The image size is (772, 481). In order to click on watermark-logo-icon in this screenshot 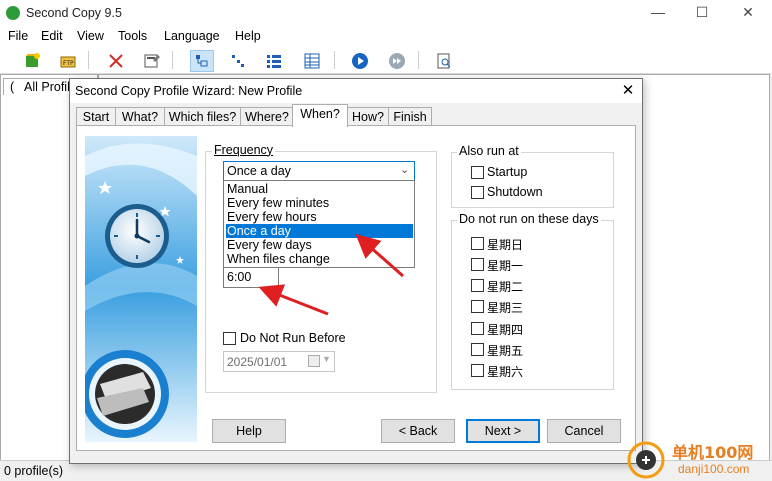, I will do `click(646, 460)`.